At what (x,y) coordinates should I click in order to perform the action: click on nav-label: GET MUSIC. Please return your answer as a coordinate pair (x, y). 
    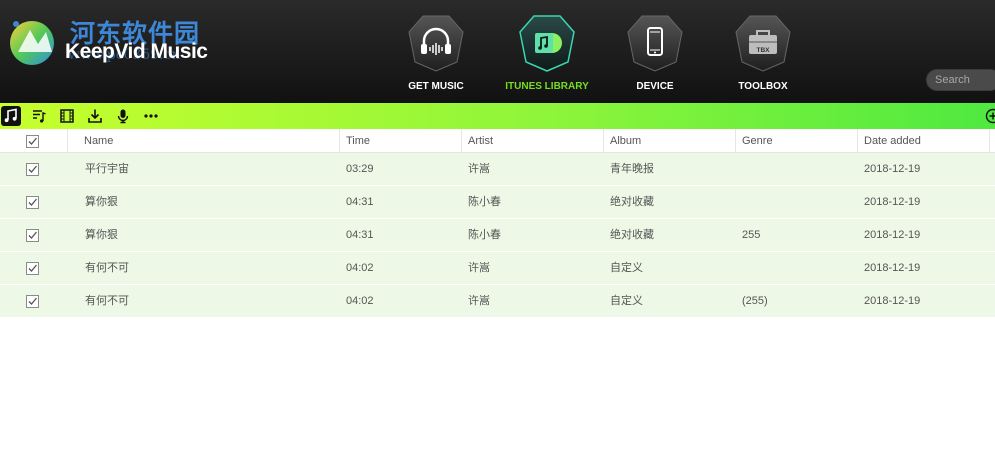
    Looking at the image, I should click on (436, 86).